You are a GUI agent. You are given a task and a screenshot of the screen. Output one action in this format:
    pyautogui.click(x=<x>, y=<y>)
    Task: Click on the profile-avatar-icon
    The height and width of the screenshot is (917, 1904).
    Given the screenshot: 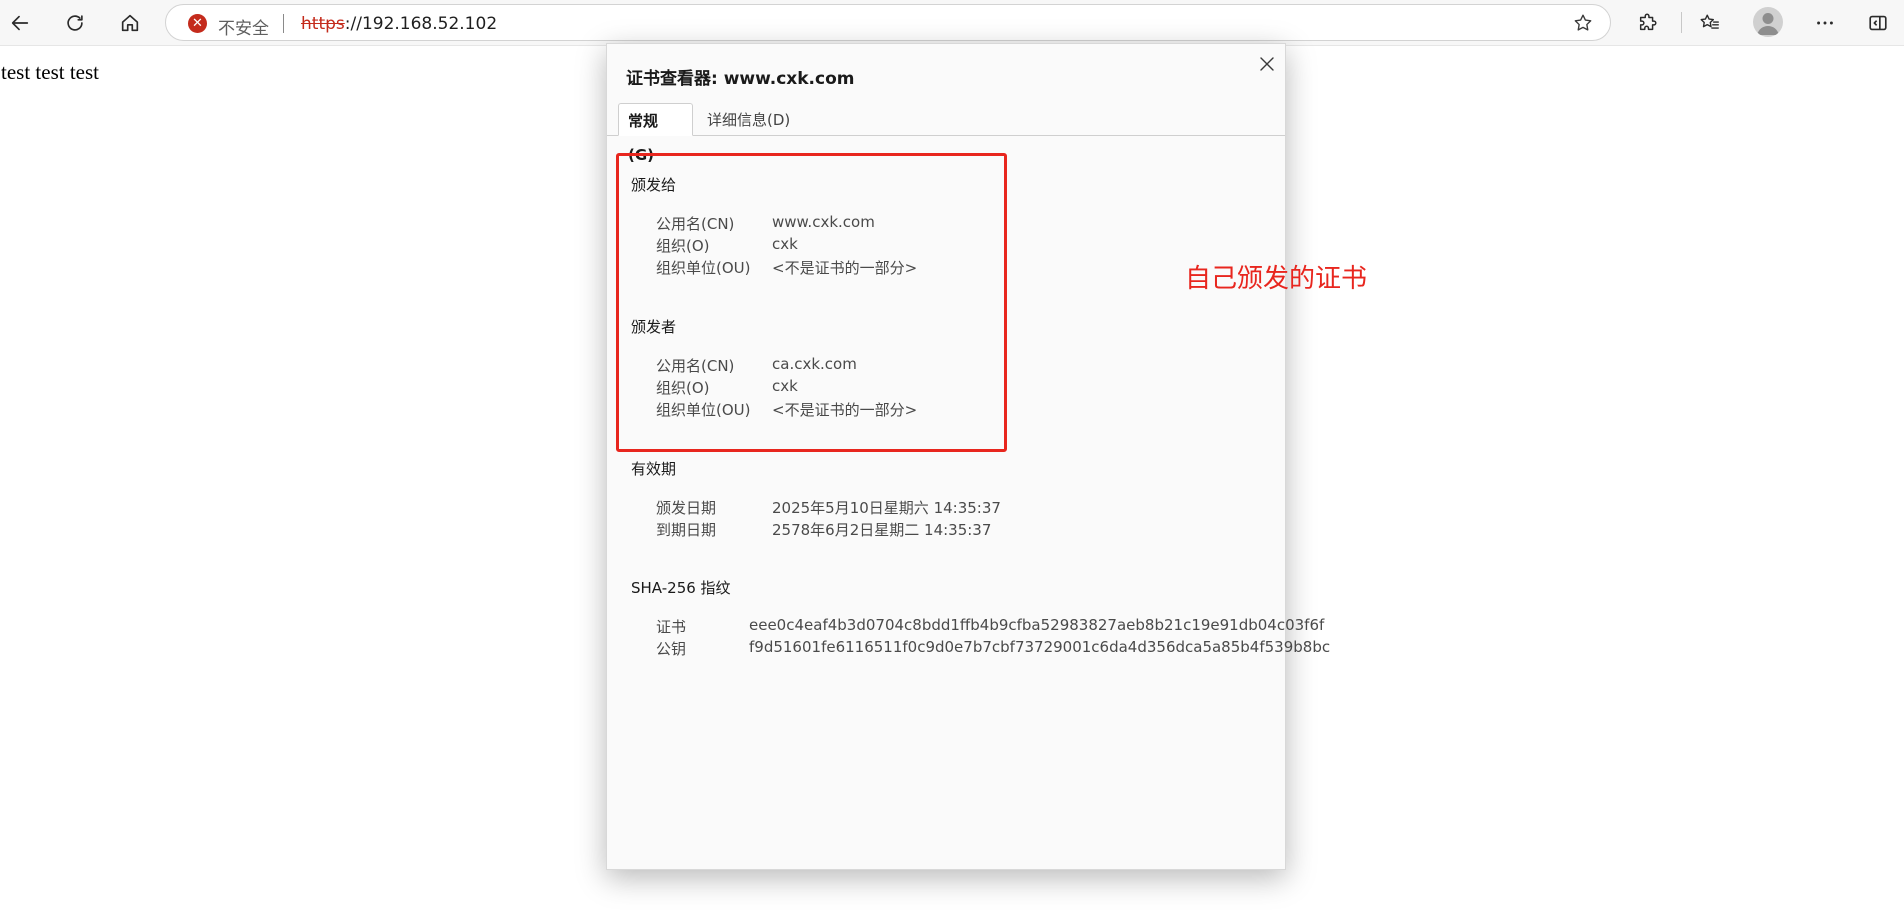 What is the action you would take?
    pyautogui.click(x=1768, y=22)
    